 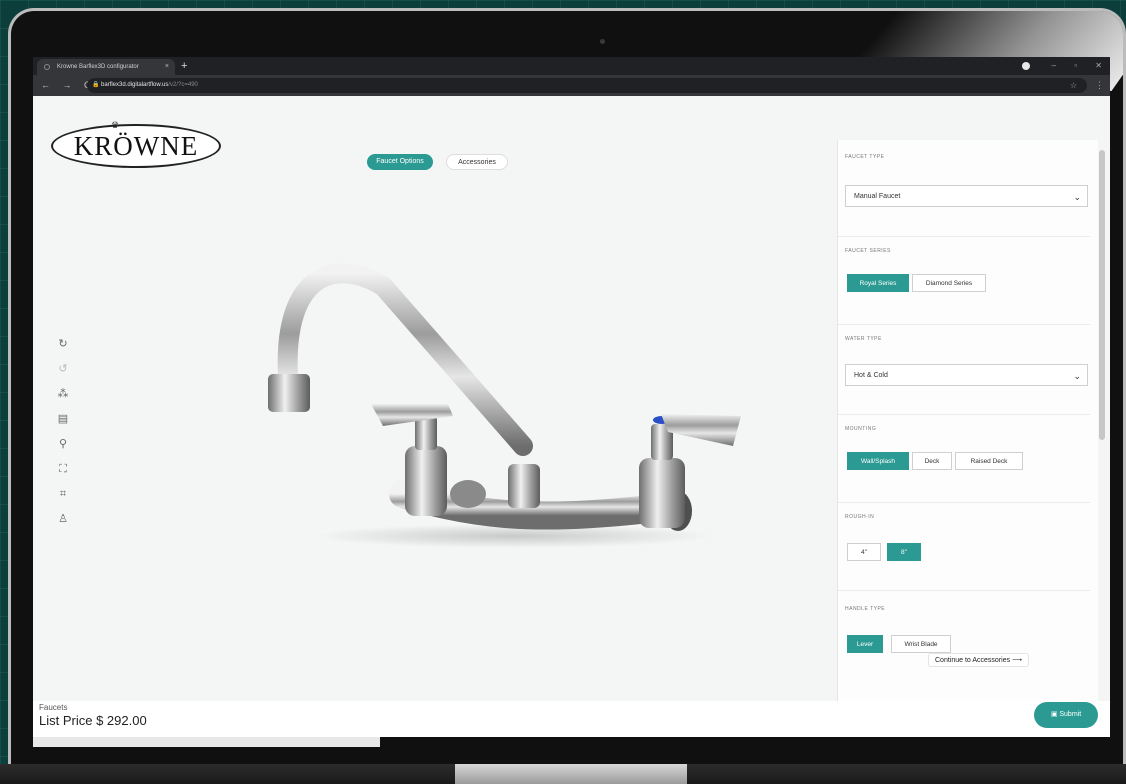 I want to click on favicon-icon, so click(x=47, y=67).